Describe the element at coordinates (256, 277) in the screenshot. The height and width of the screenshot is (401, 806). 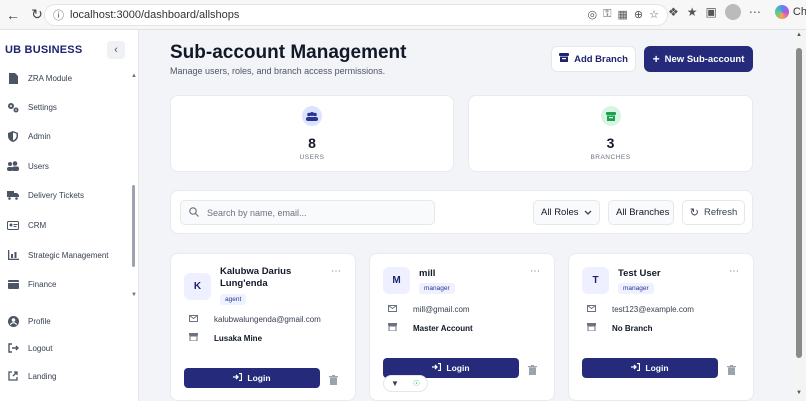
I see `user-name: Kalubwa Darius Lung'enda` at that location.